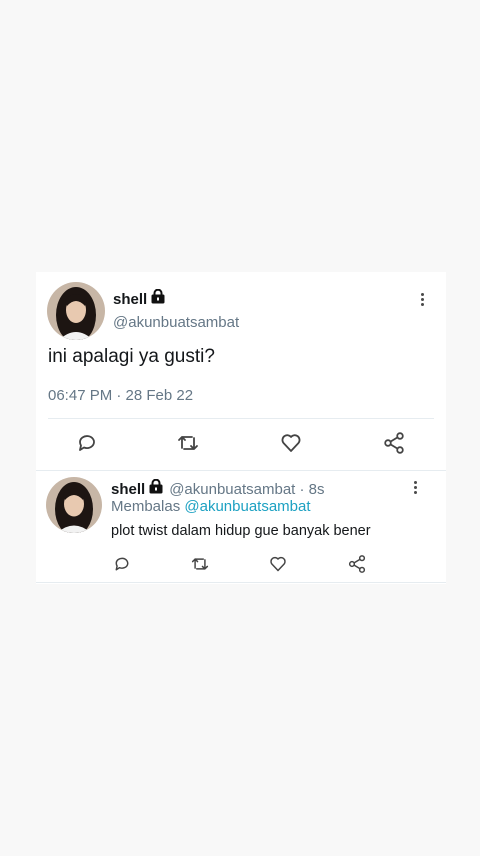  What do you see at coordinates (241, 564) in the screenshot?
I see `reply-actions` at bounding box center [241, 564].